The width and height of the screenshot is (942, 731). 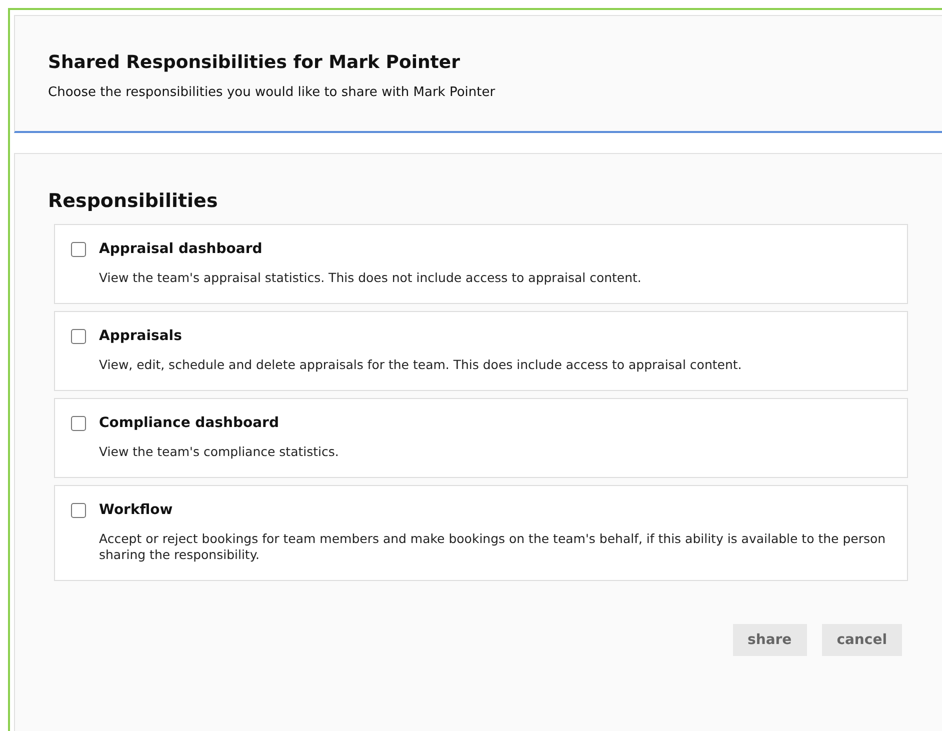 What do you see at coordinates (219, 452) in the screenshot?
I see `responsibility-description: View the team's compliance statistics.` at bounding box center [219, 452].